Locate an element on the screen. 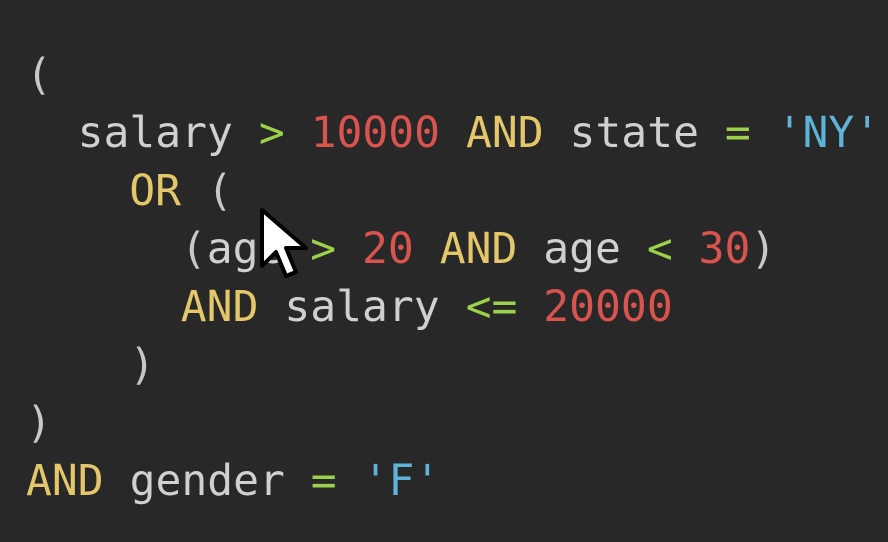 This screenshot has height=542, width=888. code-token-number: 10000 is located at coordinates (375, 133).